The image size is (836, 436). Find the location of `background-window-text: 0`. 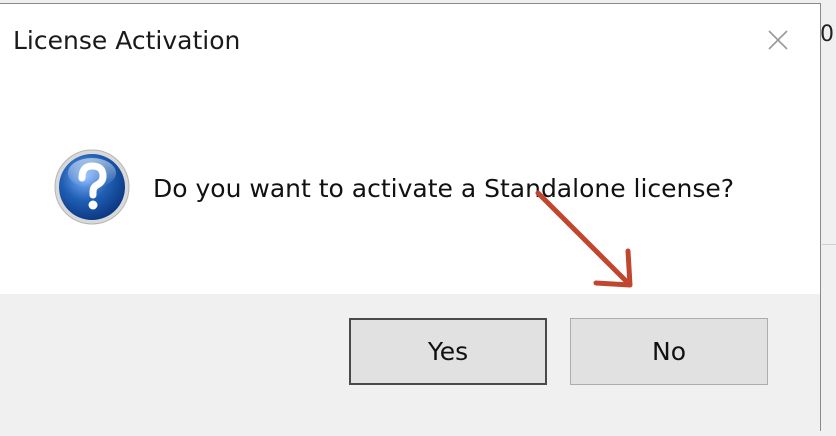

background-window-text: 0 is located at coordinates (827, 34).